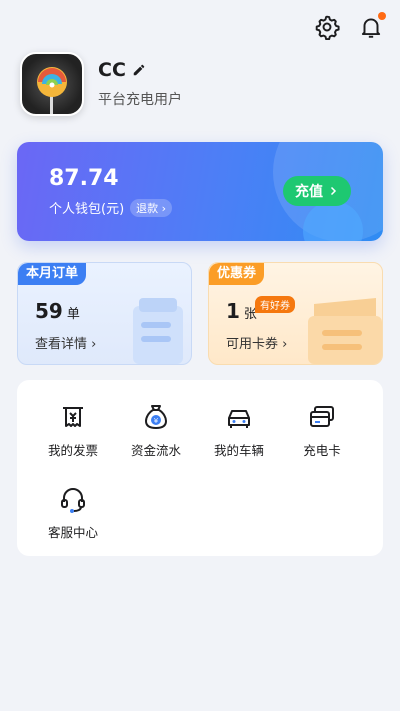  What do you see at coordinates (112, 70) in the screenshot?
I see `profile-name: CC` at bounding box center [112, 70].